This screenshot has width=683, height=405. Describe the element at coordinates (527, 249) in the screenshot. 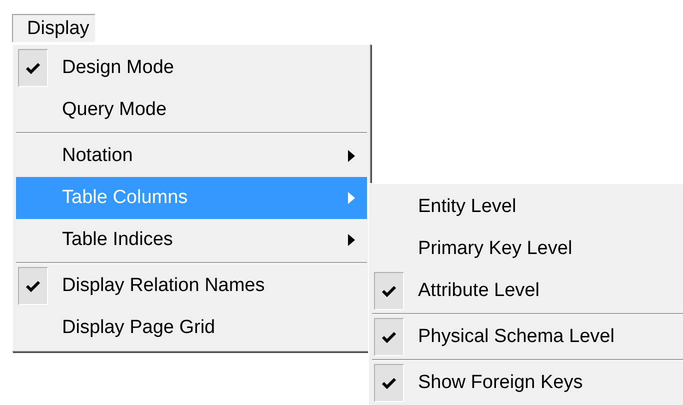

I see `menu-item: Primary Key Level` at that location.